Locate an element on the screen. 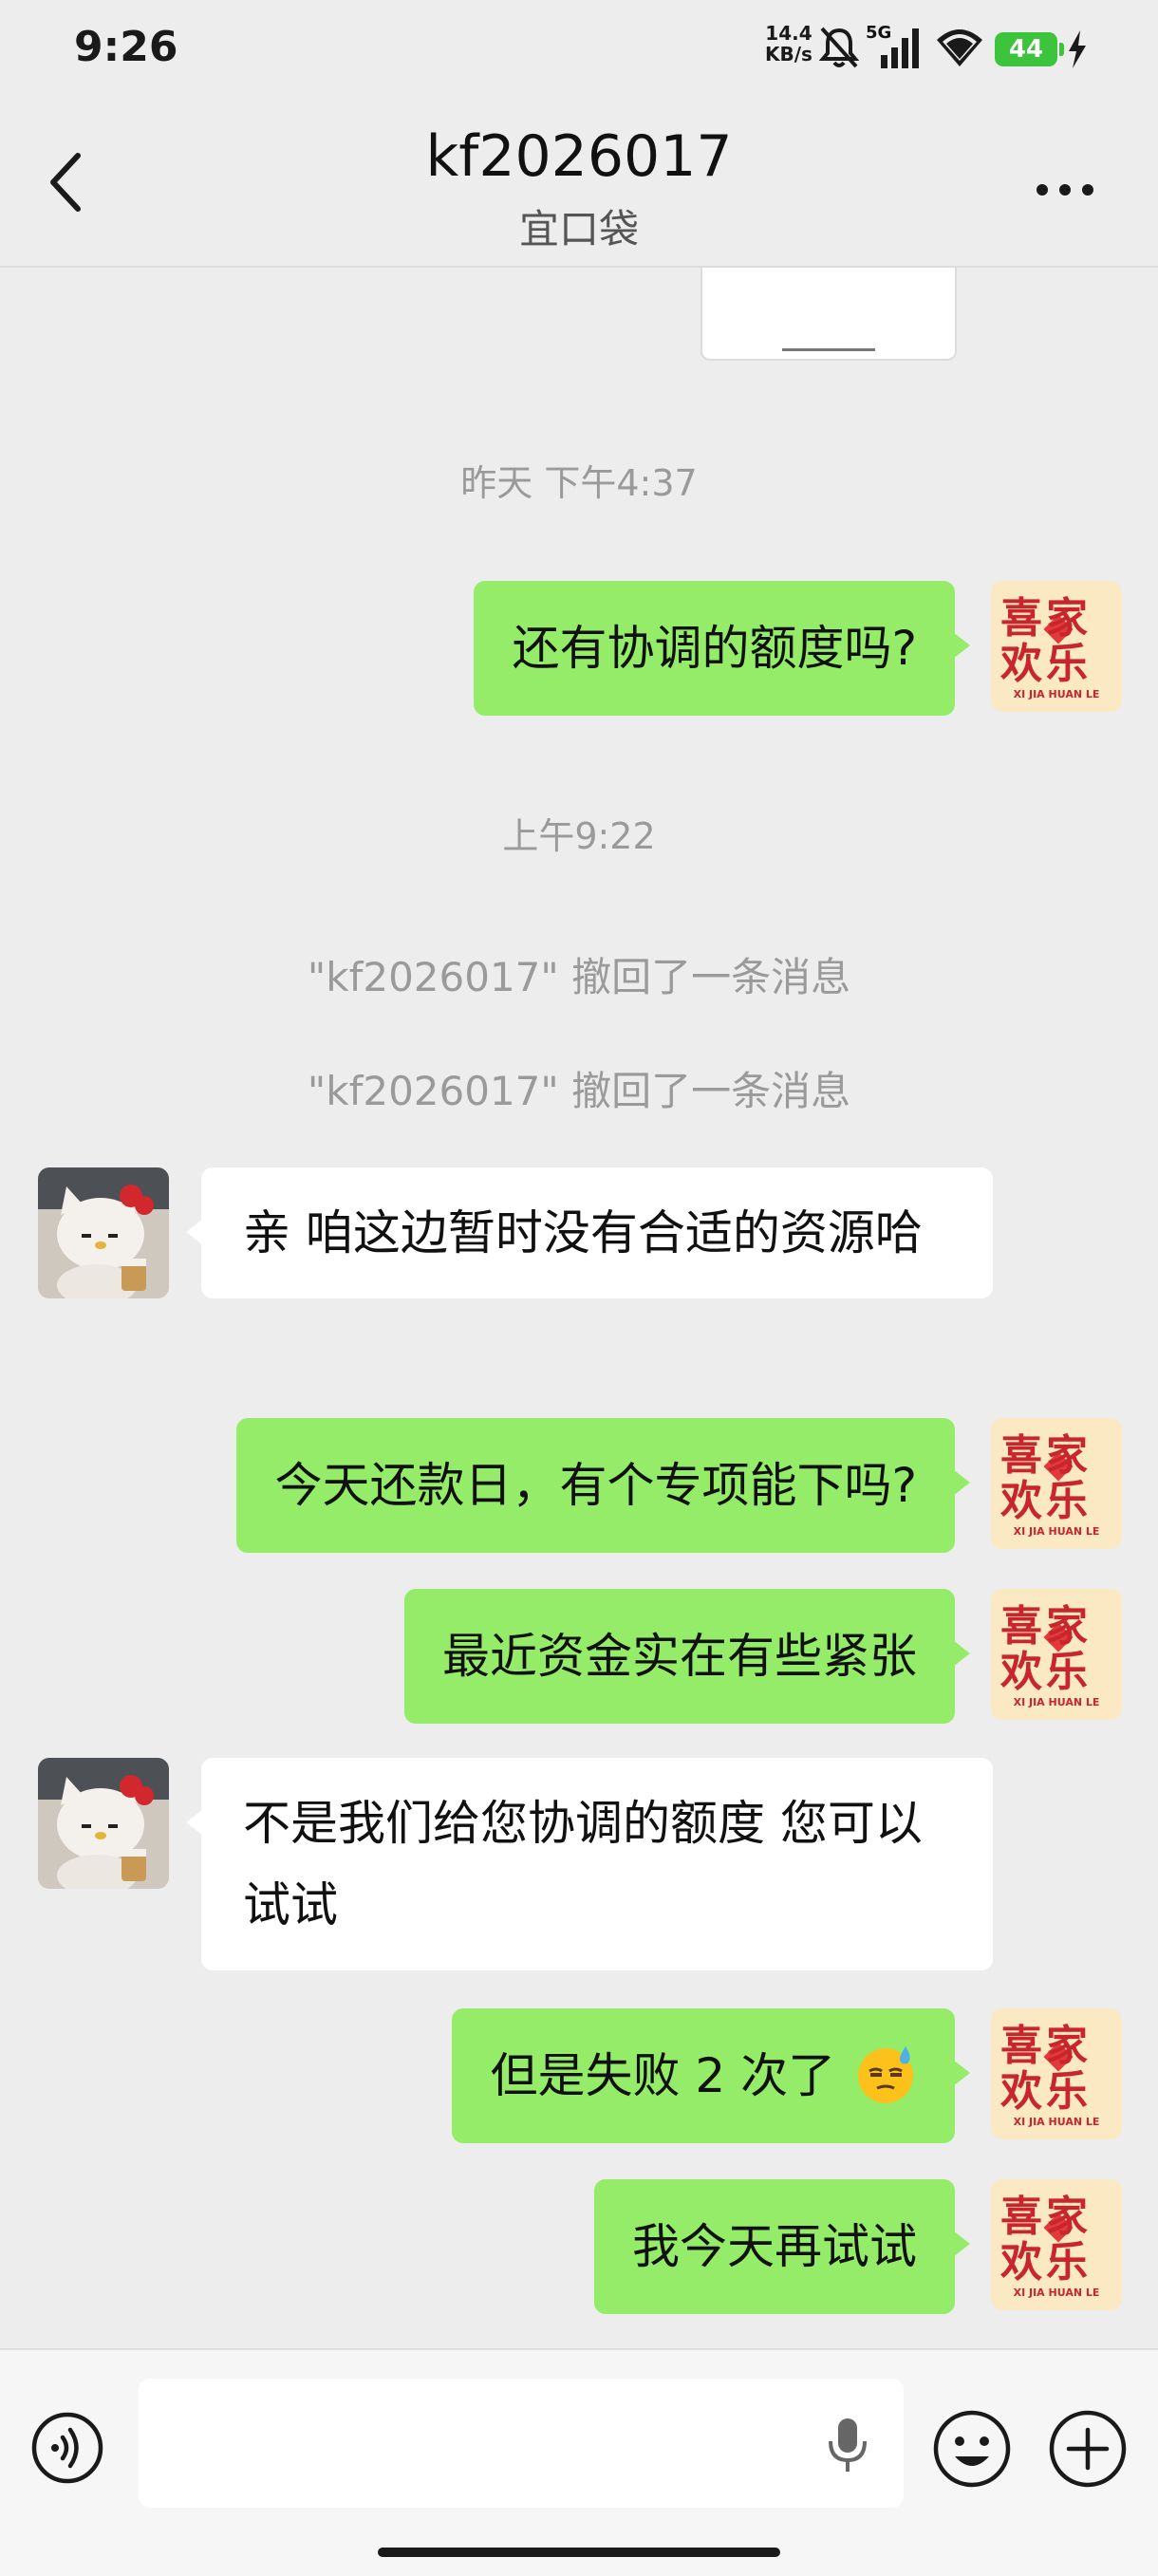 The width and height of the screenshot is (1158, 2576). timestamp: 昨天 下午4:37 is located at coordinates (579, 483).